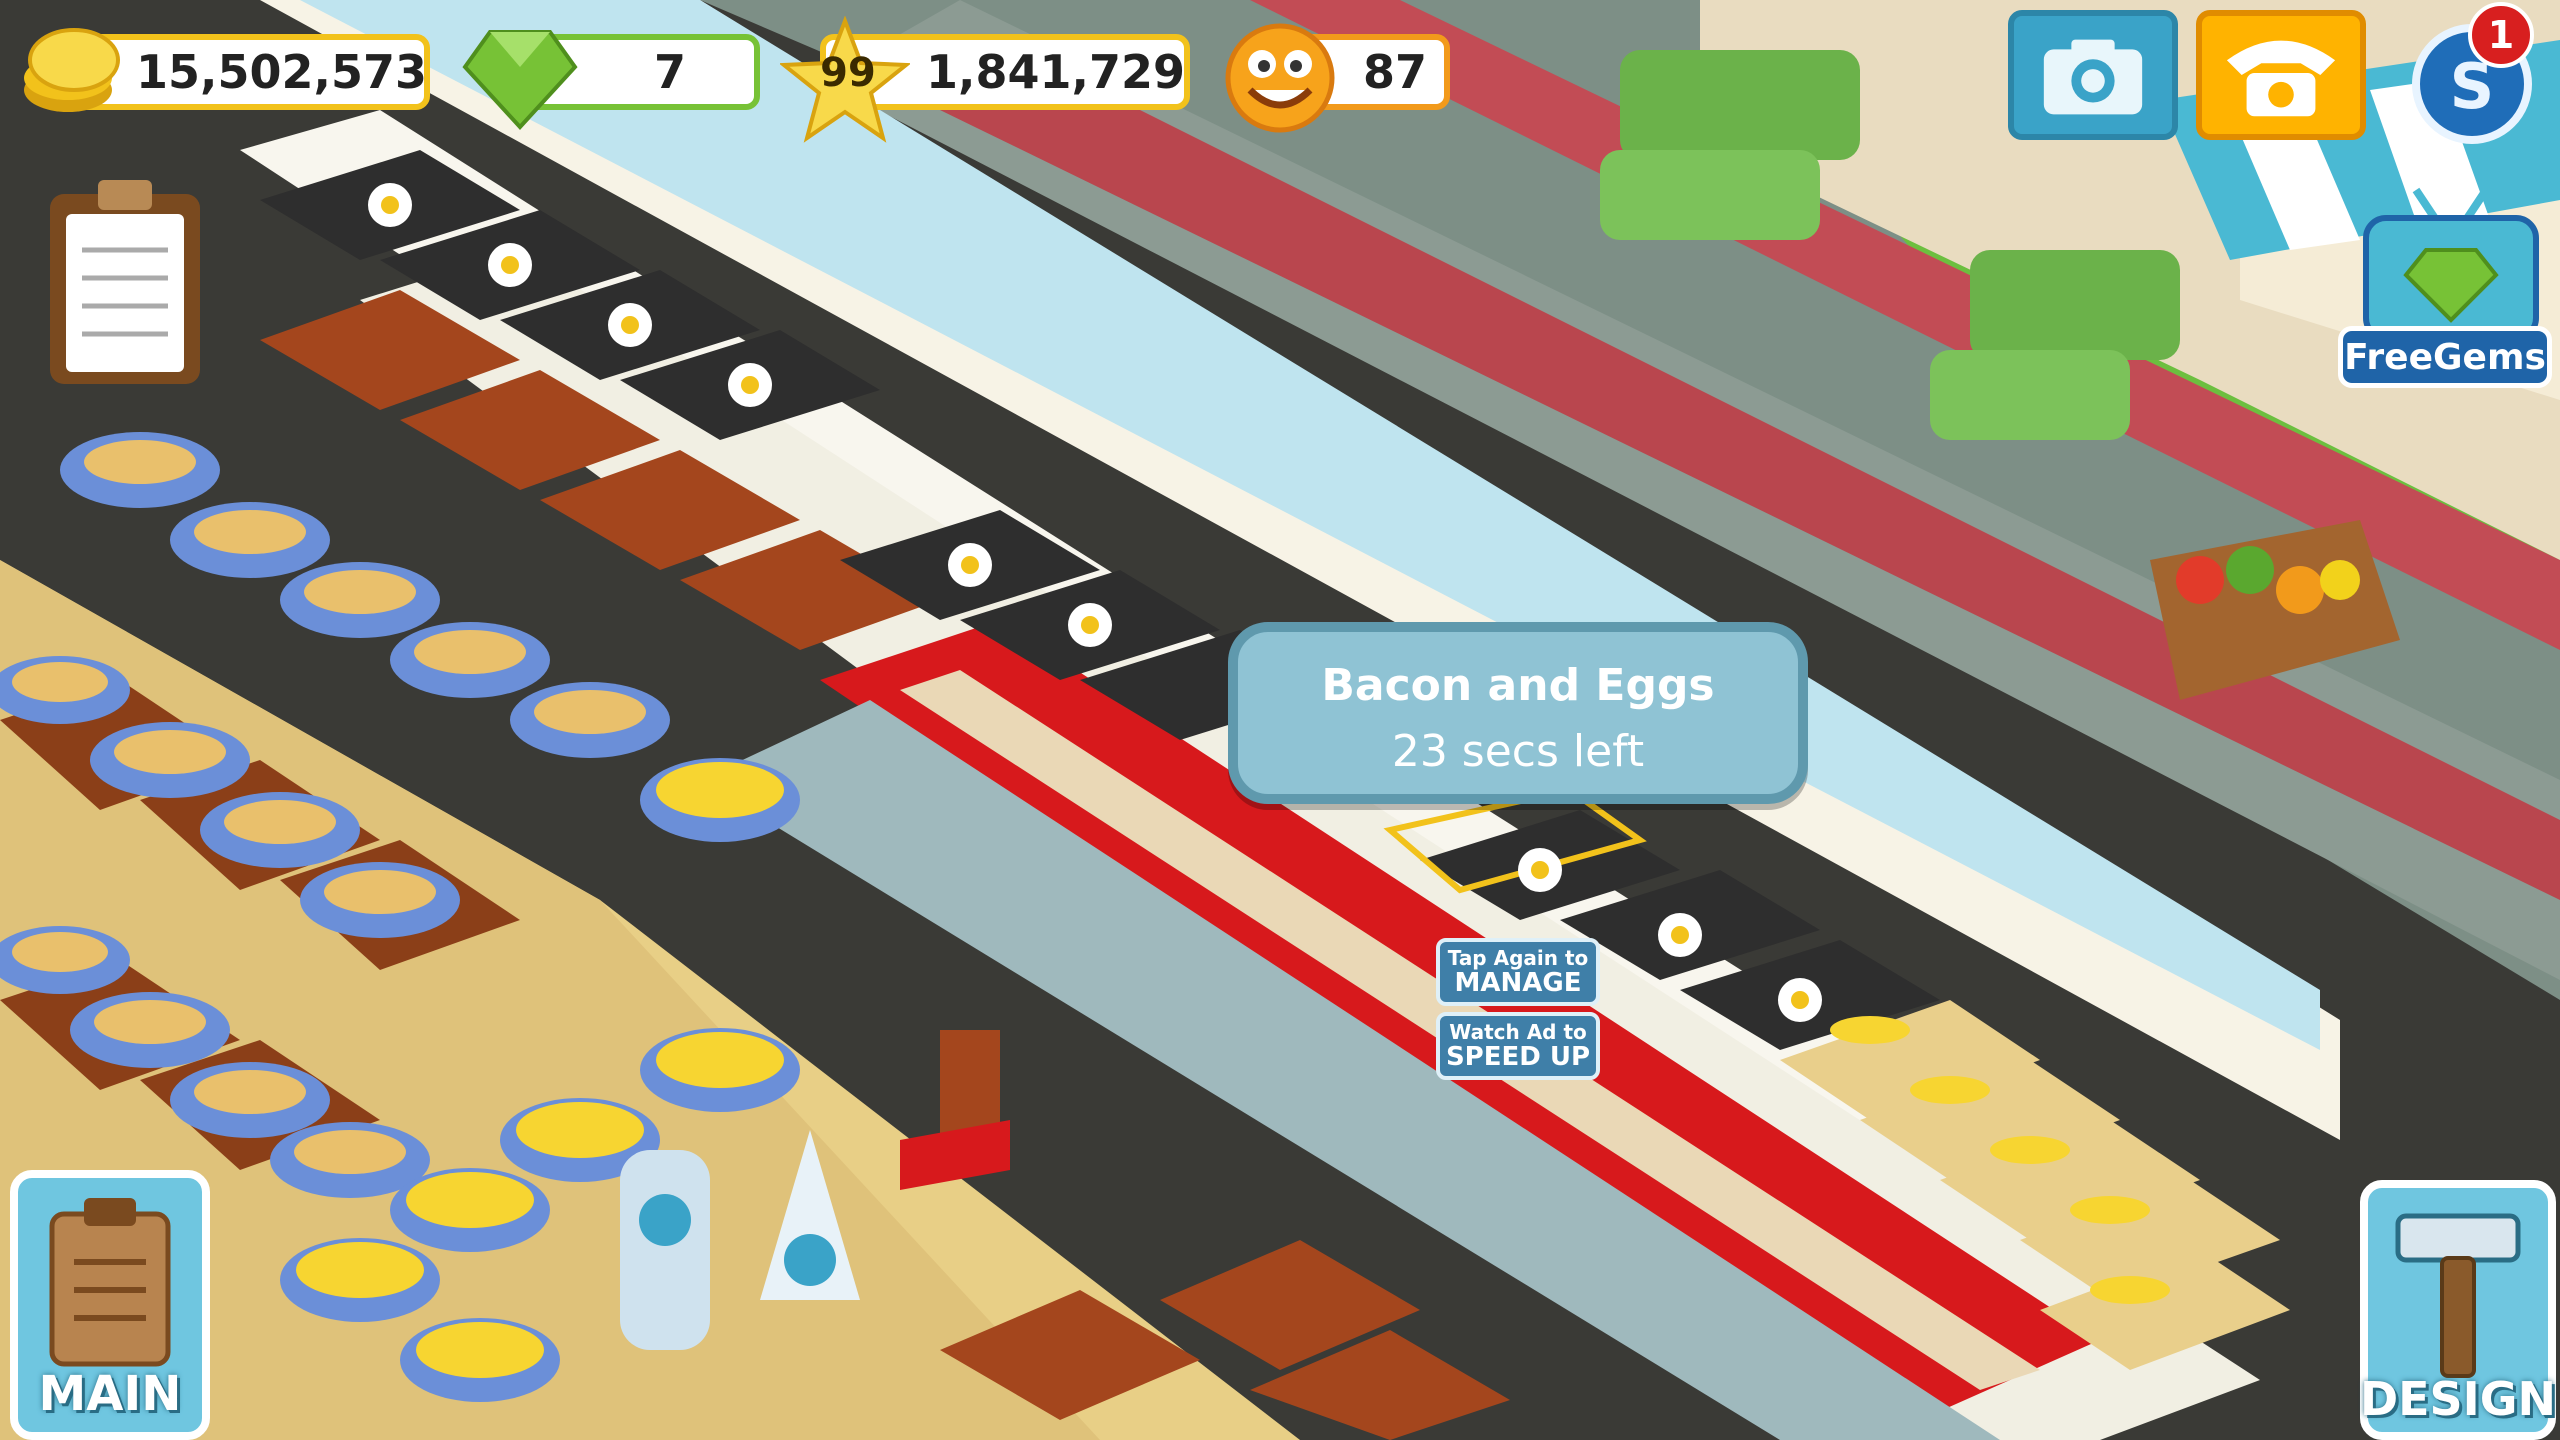  Describe the element at coordinates (2501, 35) in the screenshot. I see `notification-badge: 1` at that location.